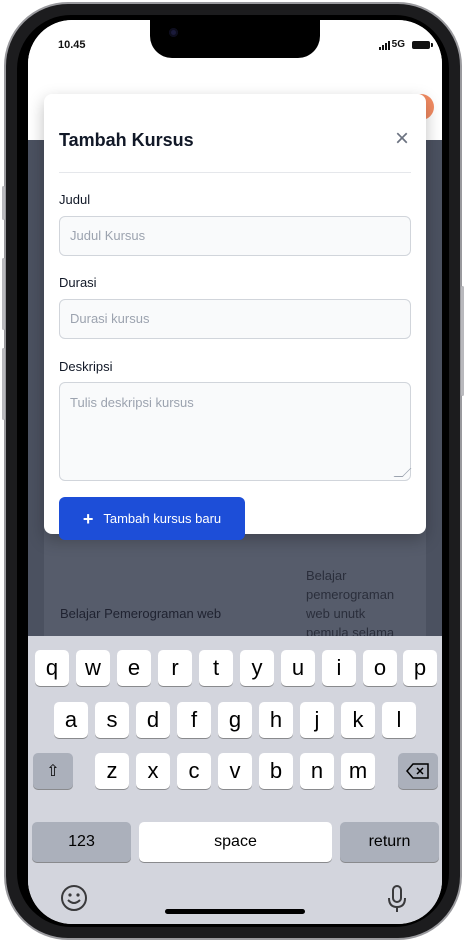 This screenshot has width=468, height=944. Describe the element at coordinates (3, 203) in the screenshot. I see `silent-switch` at that location.